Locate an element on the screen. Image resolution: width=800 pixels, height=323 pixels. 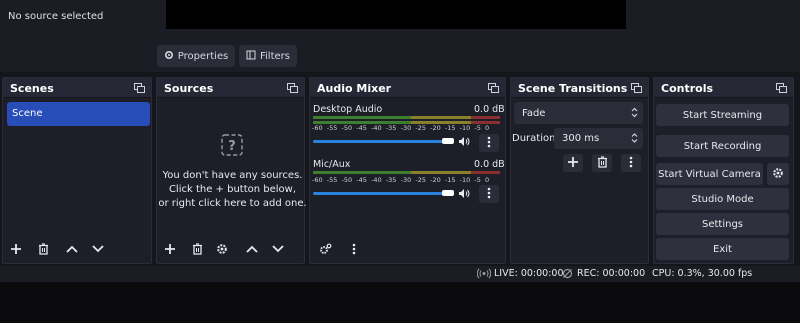
desktop-volume-knob is located at coordinates (448, 141).